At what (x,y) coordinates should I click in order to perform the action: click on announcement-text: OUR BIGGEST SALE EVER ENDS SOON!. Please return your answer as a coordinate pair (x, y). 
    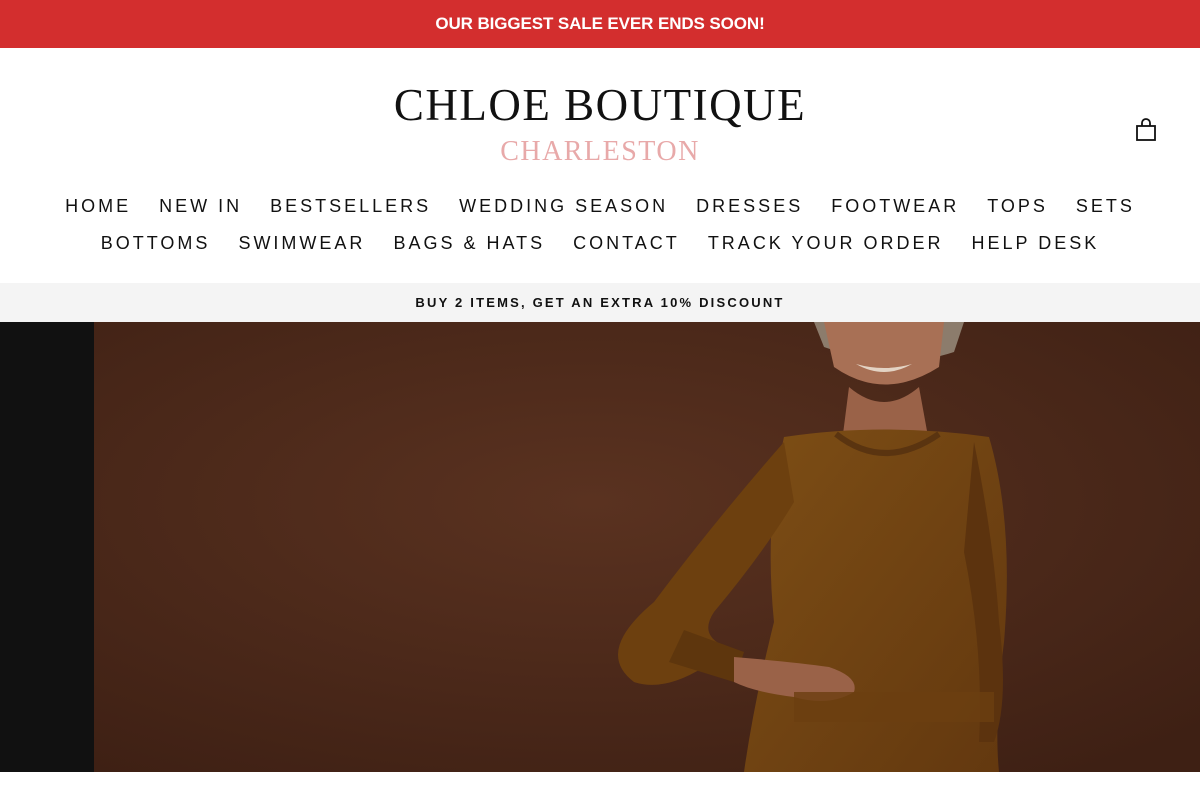
    Looking at the image, I should click on (600, 23).